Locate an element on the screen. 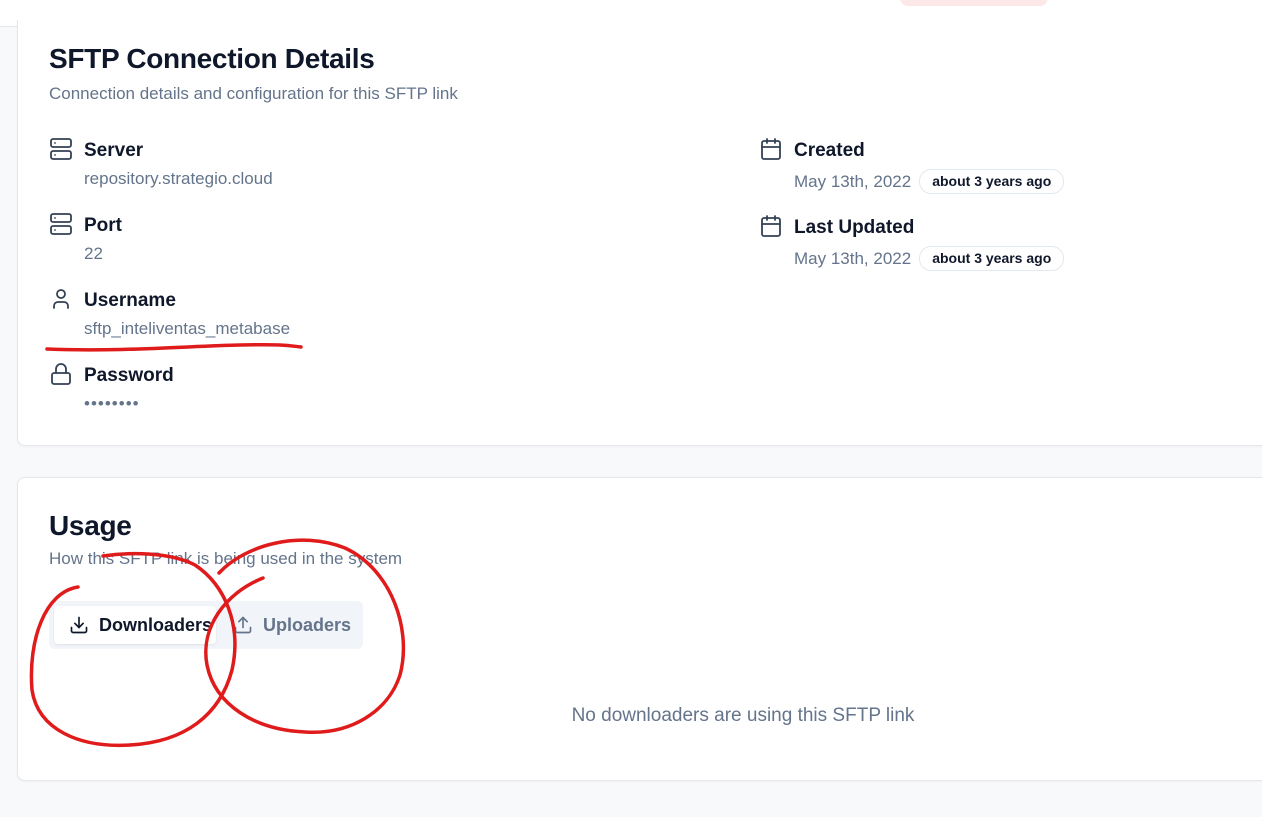 The image size is (1262, 817). port-label: Port is located at coordinates (103, 225).